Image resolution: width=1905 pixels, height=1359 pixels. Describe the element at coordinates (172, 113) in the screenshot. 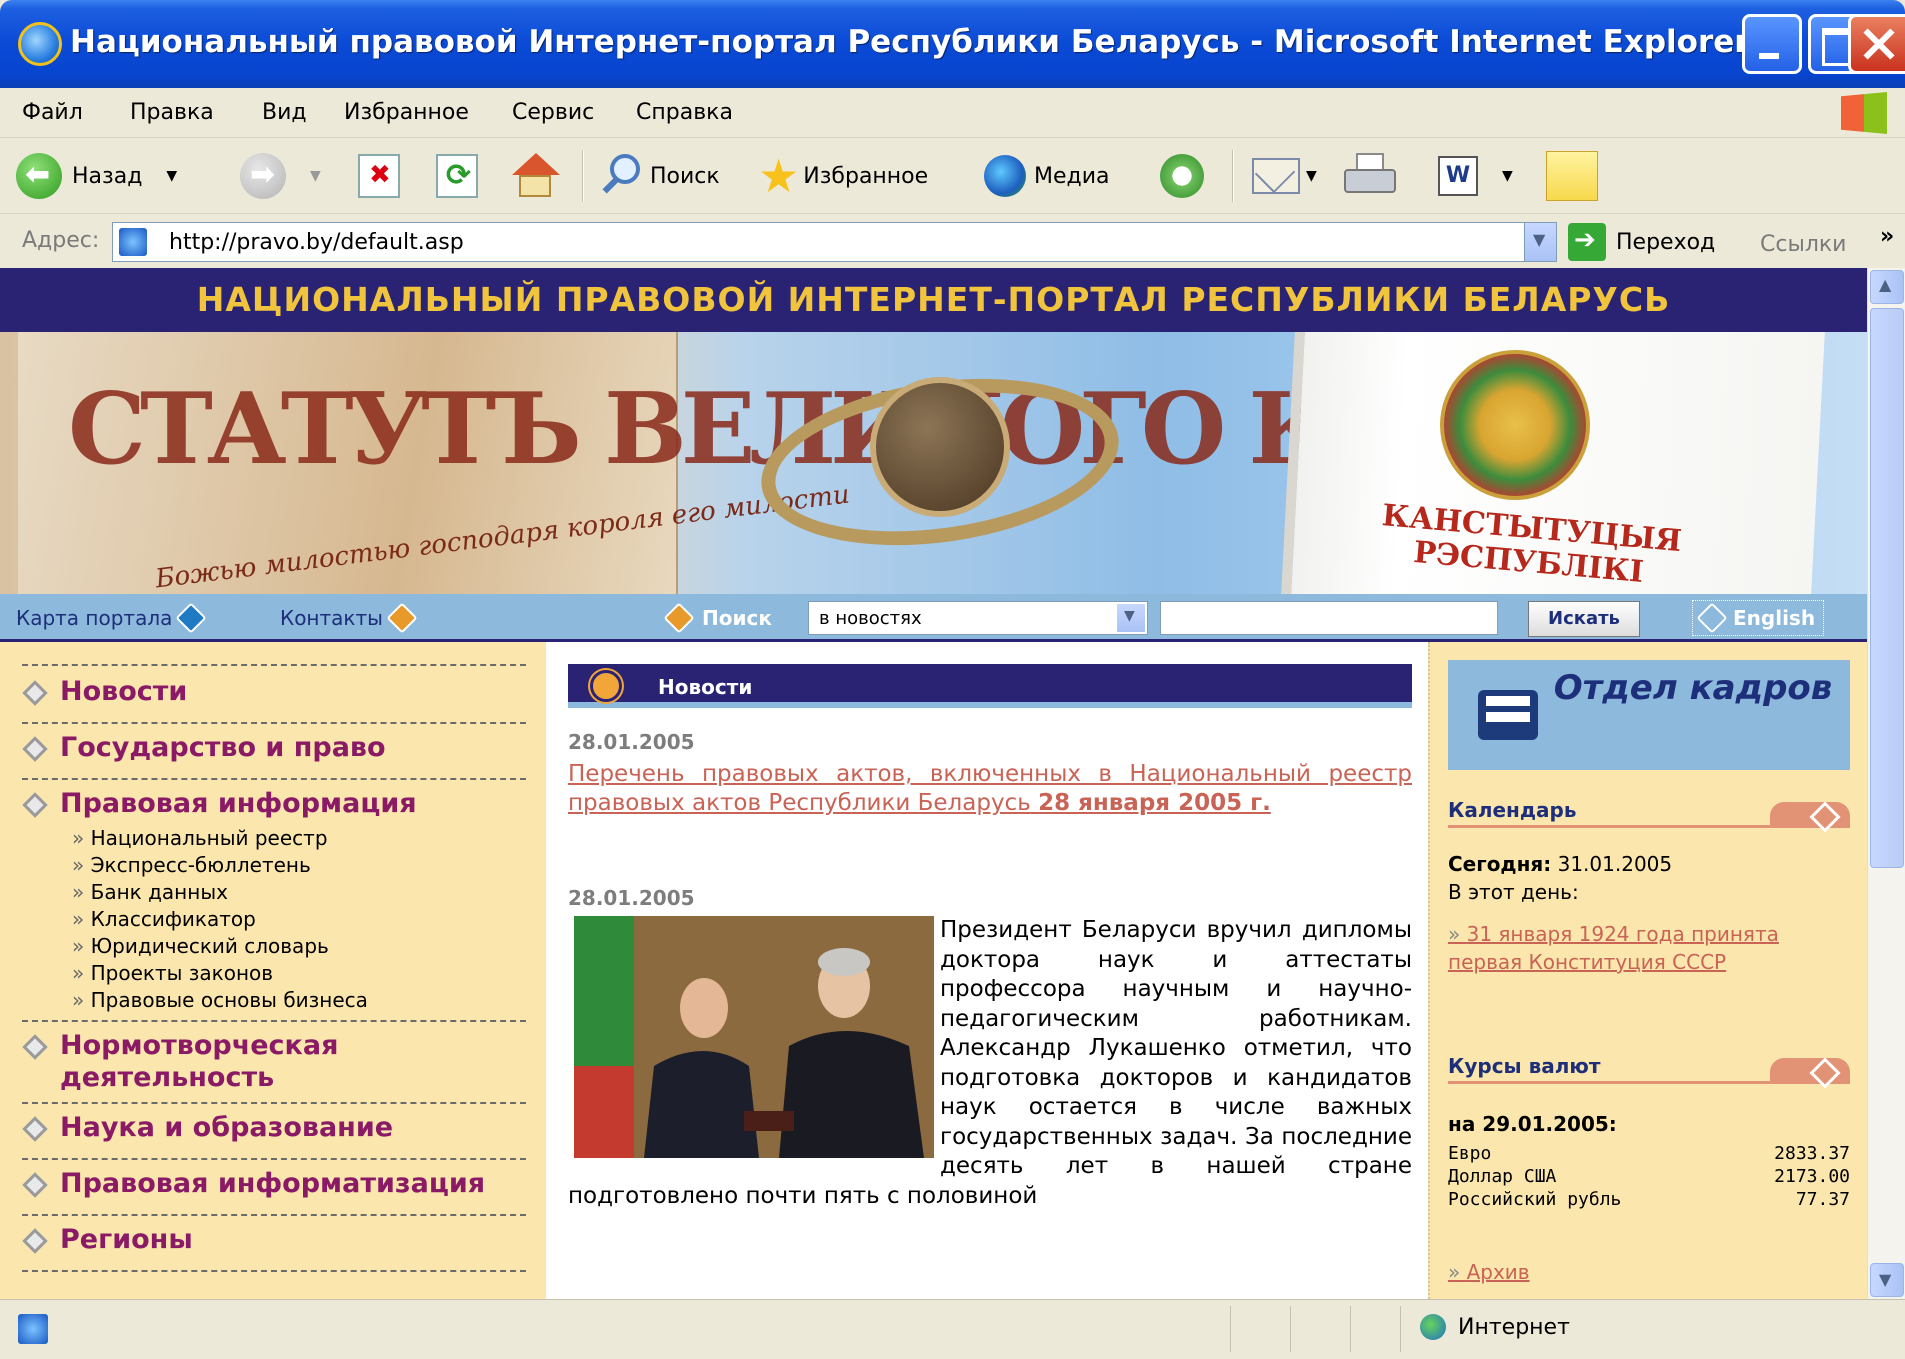

I see `menu-edit: Правка` at that location.